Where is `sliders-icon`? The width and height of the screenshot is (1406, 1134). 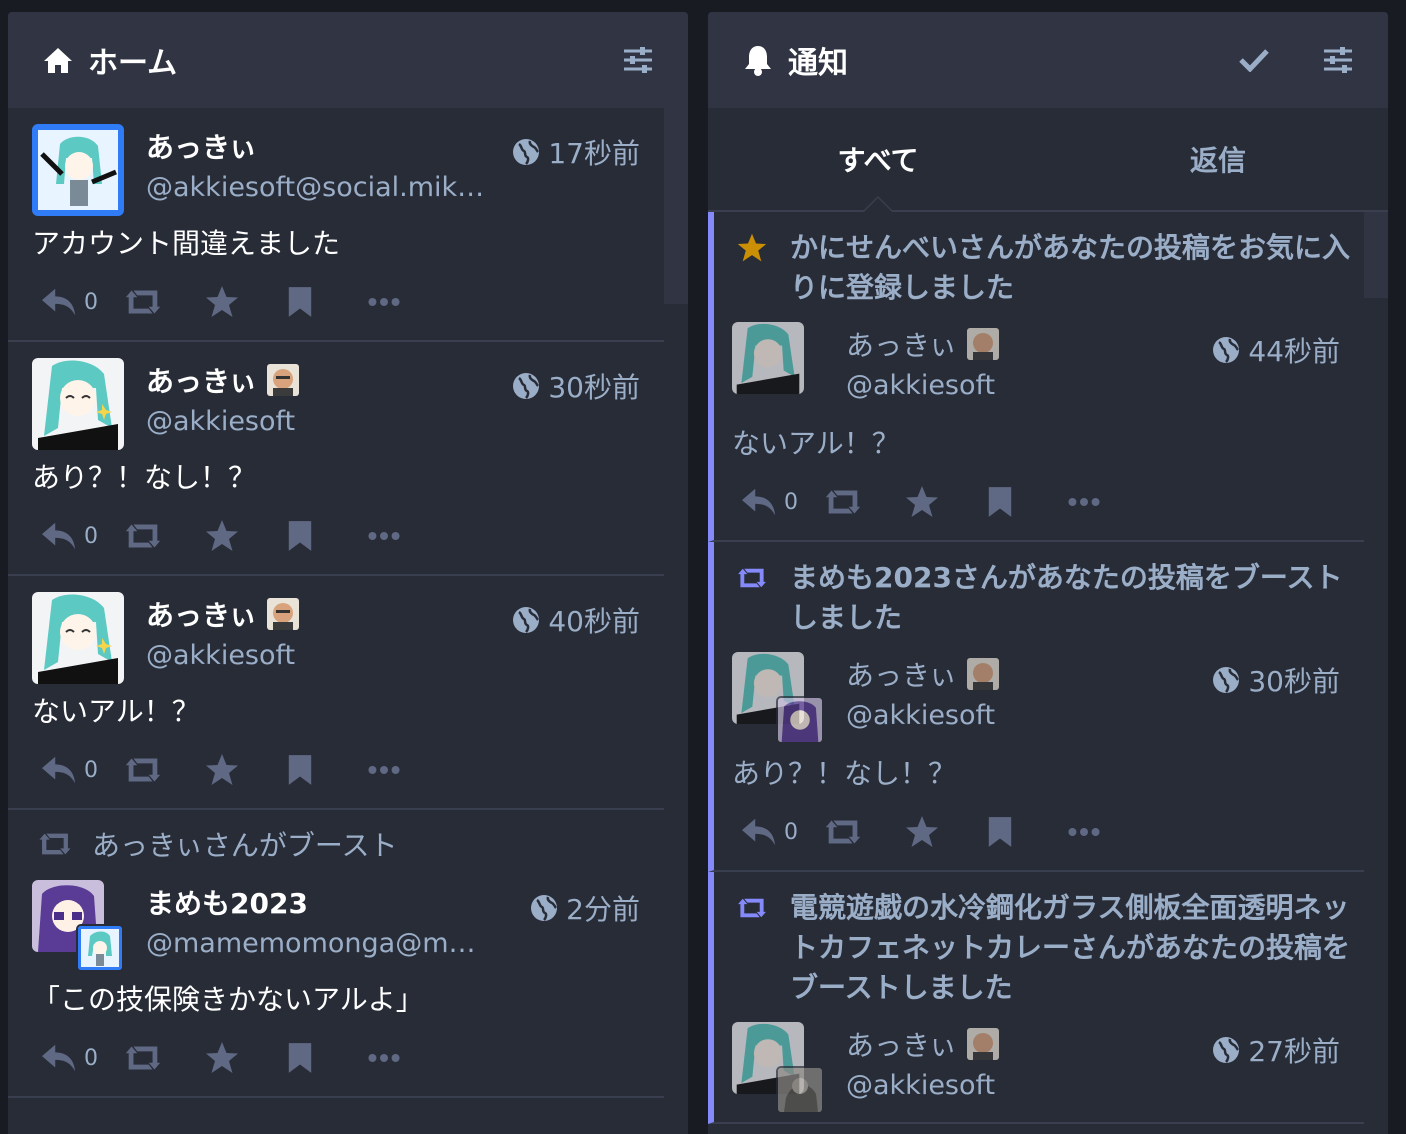
sliders-icon is located at coordinates (638, 60).